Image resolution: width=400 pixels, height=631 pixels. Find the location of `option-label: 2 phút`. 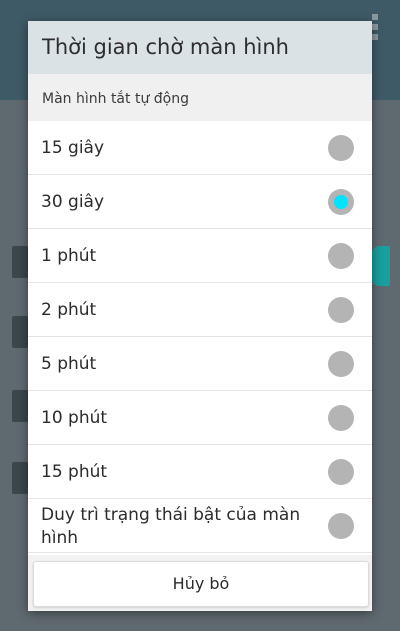

option-label: 2 phút is located at coordinates (69, 309).